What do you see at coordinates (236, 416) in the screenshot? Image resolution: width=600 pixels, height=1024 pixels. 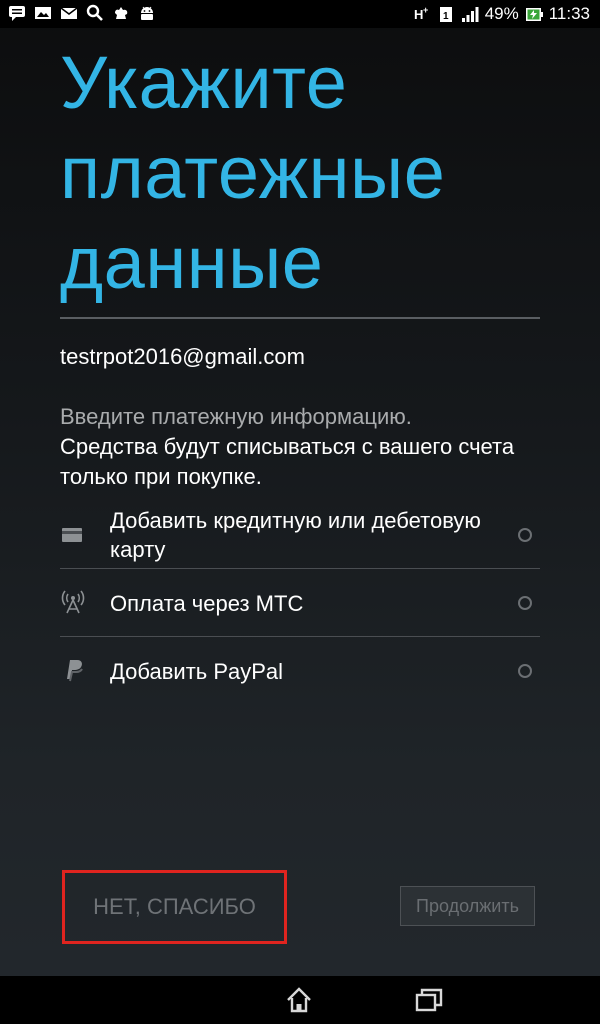 I see `info-line-1: Введите платежную информацию.` at bounding box center [236, 416].